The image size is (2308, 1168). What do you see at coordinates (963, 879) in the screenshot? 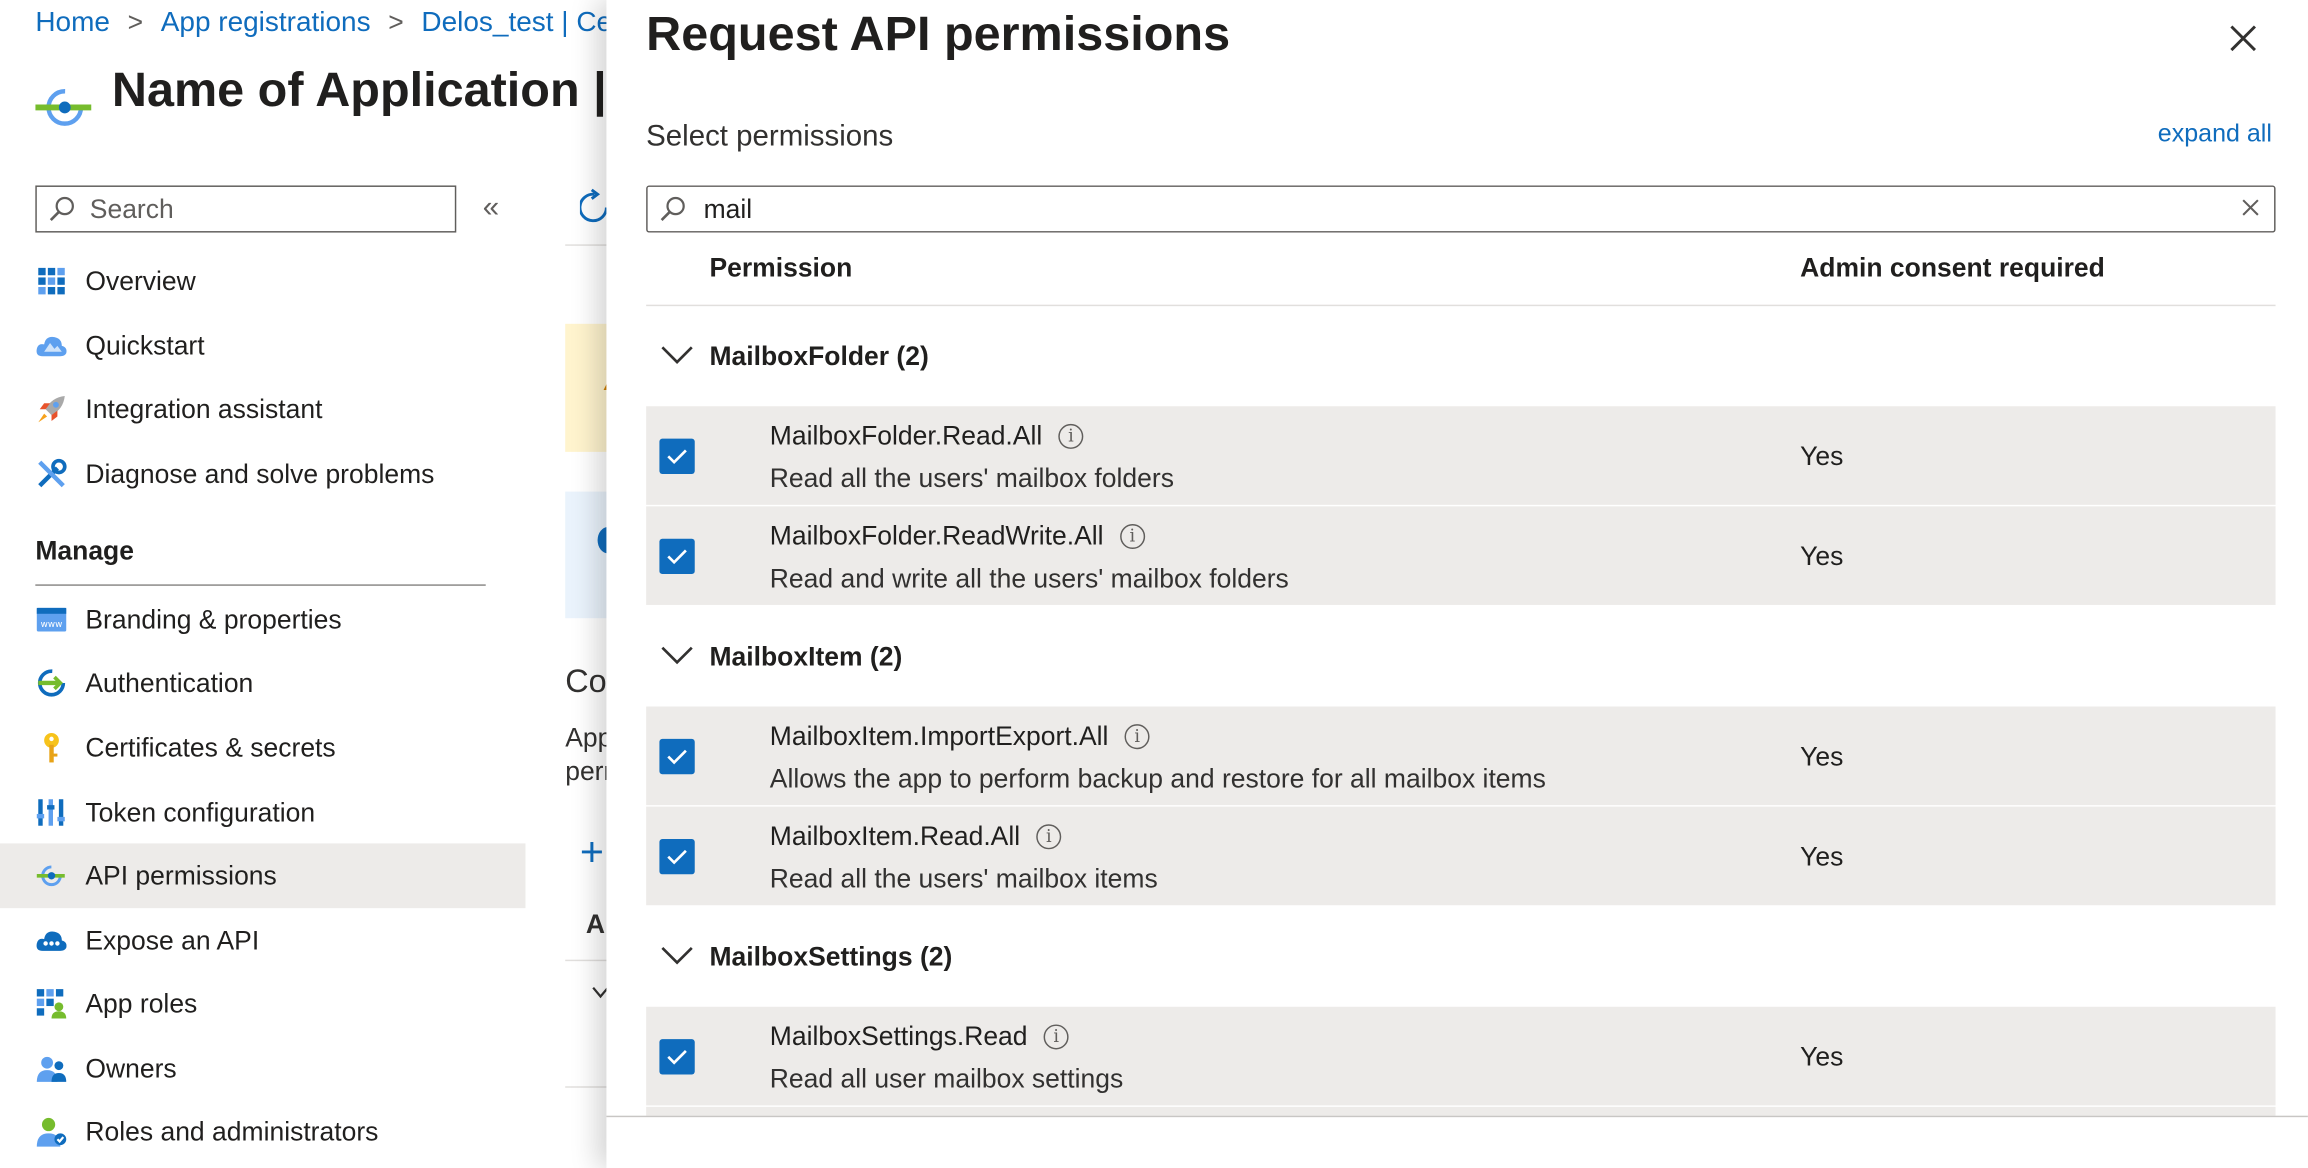
I see `permission-description: Read all the users' mailbox items` at bounding box center [963, 879].